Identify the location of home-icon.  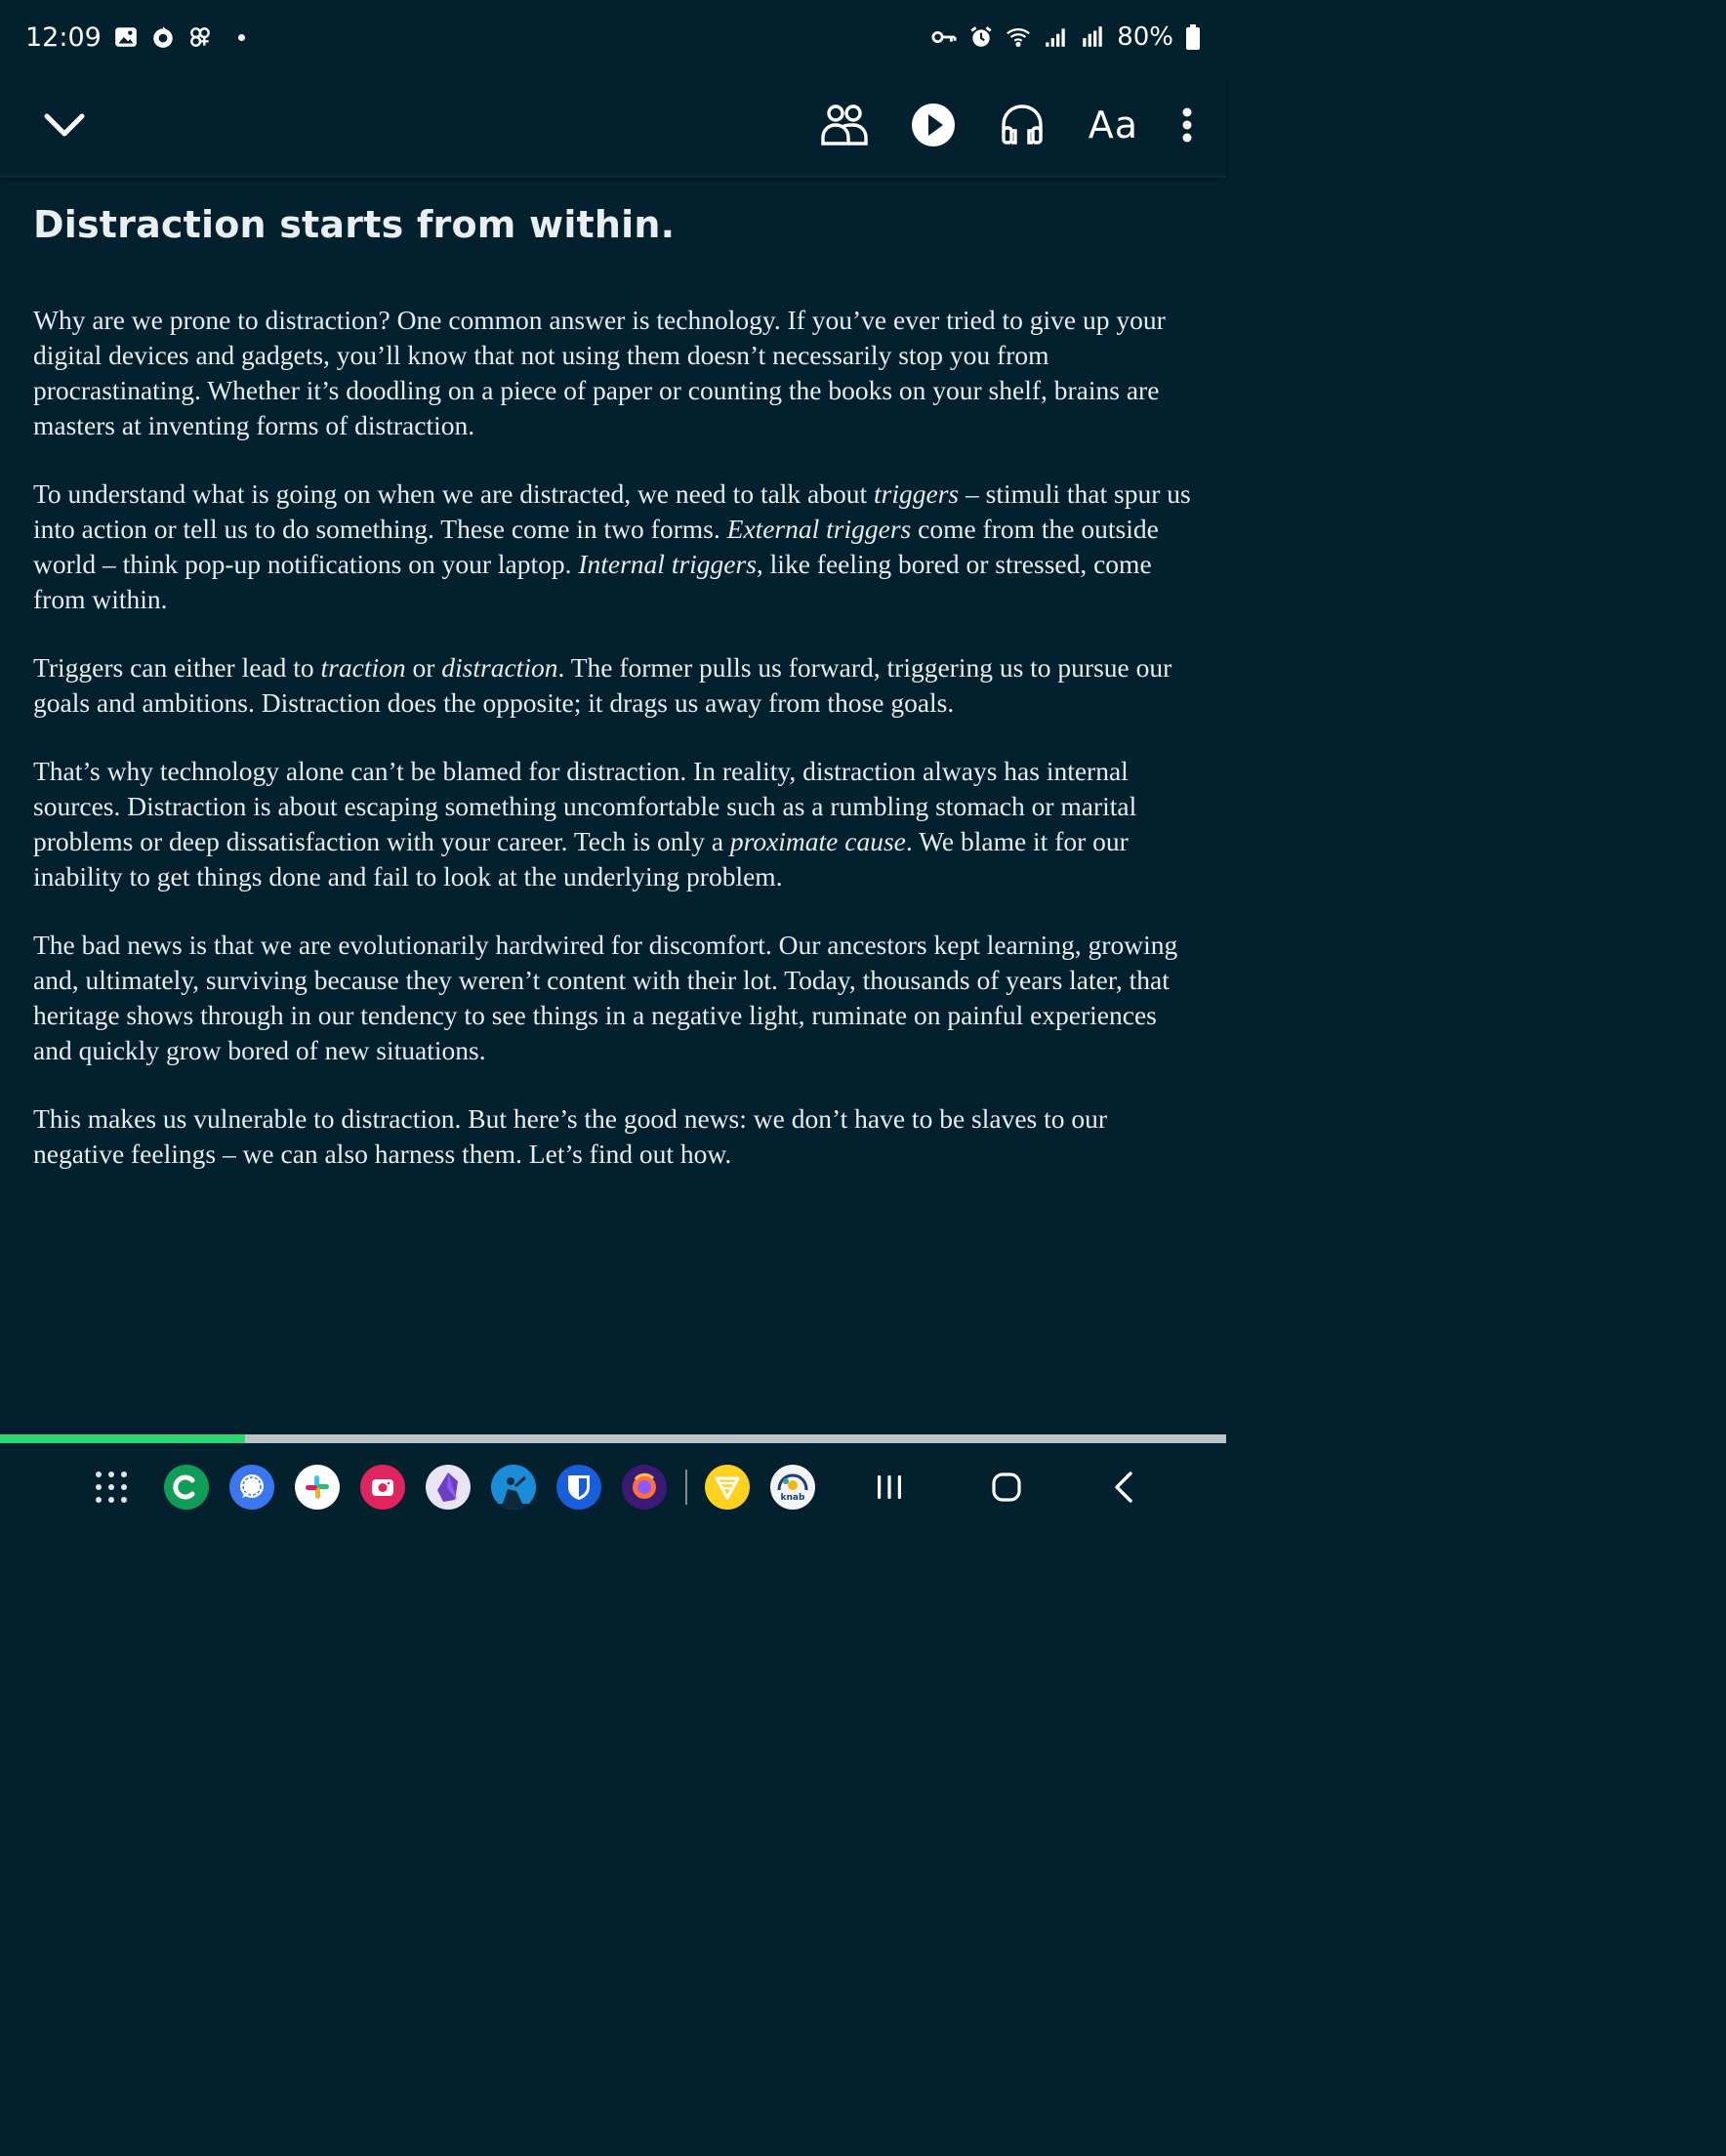
(1006, 1487).